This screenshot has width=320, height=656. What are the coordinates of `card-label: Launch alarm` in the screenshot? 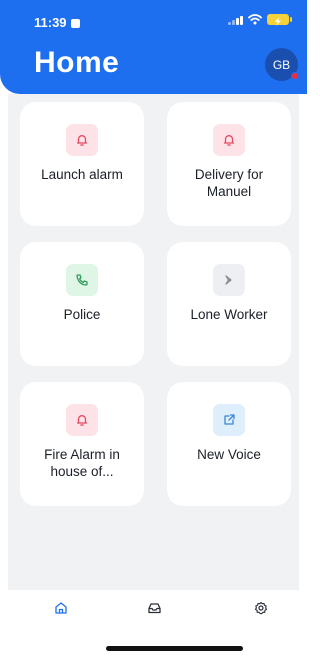 It's located at (82, 174).